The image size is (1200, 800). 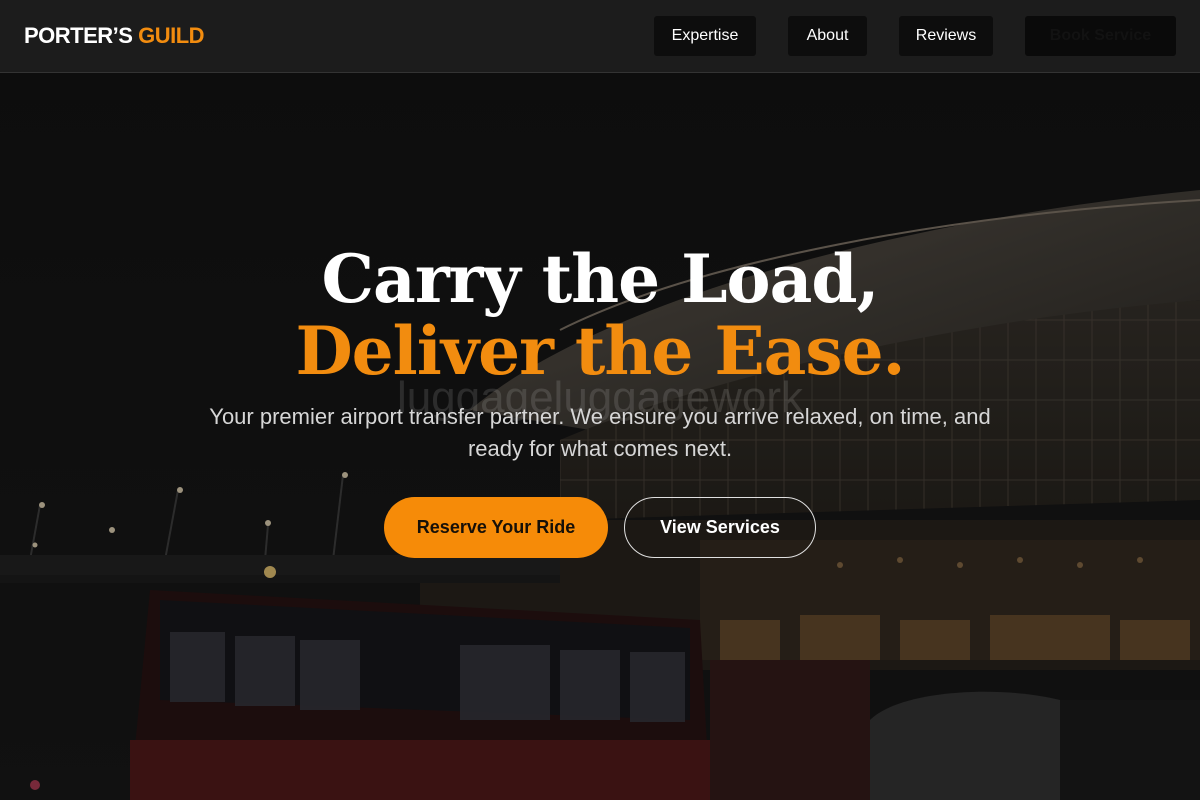 What do you see at coordinates (705, 36) in the screenshot?
I see `nav-item-expertise: Expertise` at bounding box center [705, 36].